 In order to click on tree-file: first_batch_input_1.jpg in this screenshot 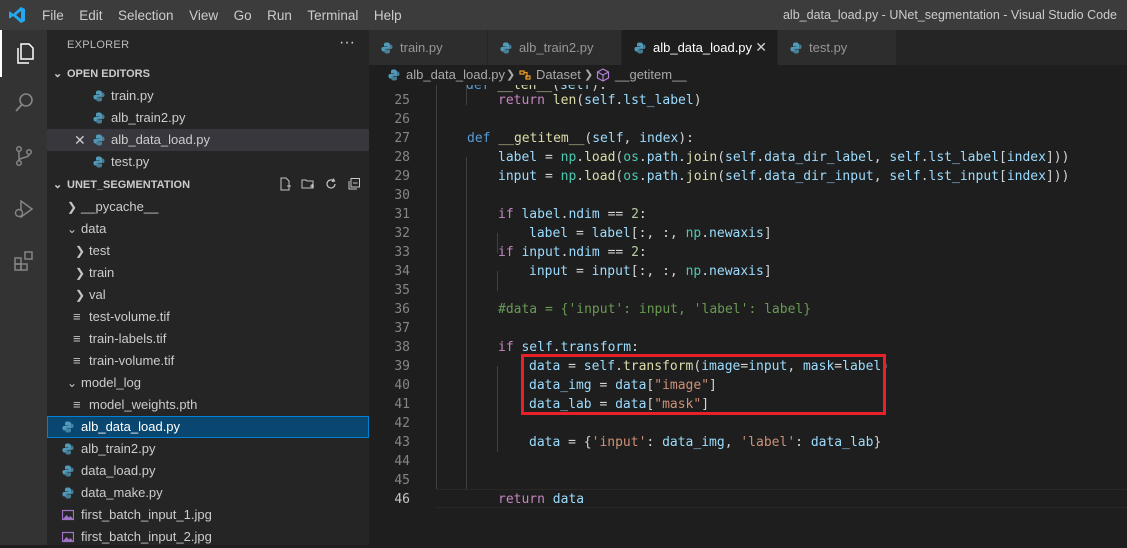, I will do `click(208, 515)`.